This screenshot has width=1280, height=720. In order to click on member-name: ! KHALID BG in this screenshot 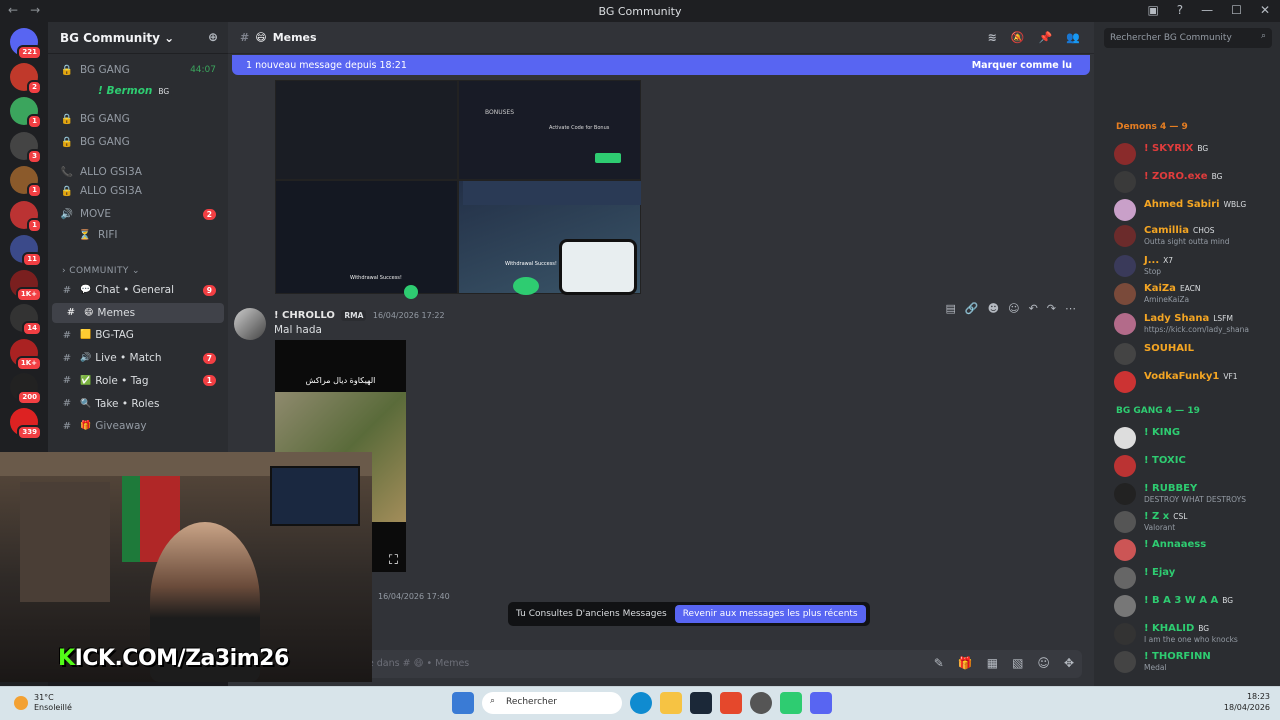, I will do `click(1177, 628)`.